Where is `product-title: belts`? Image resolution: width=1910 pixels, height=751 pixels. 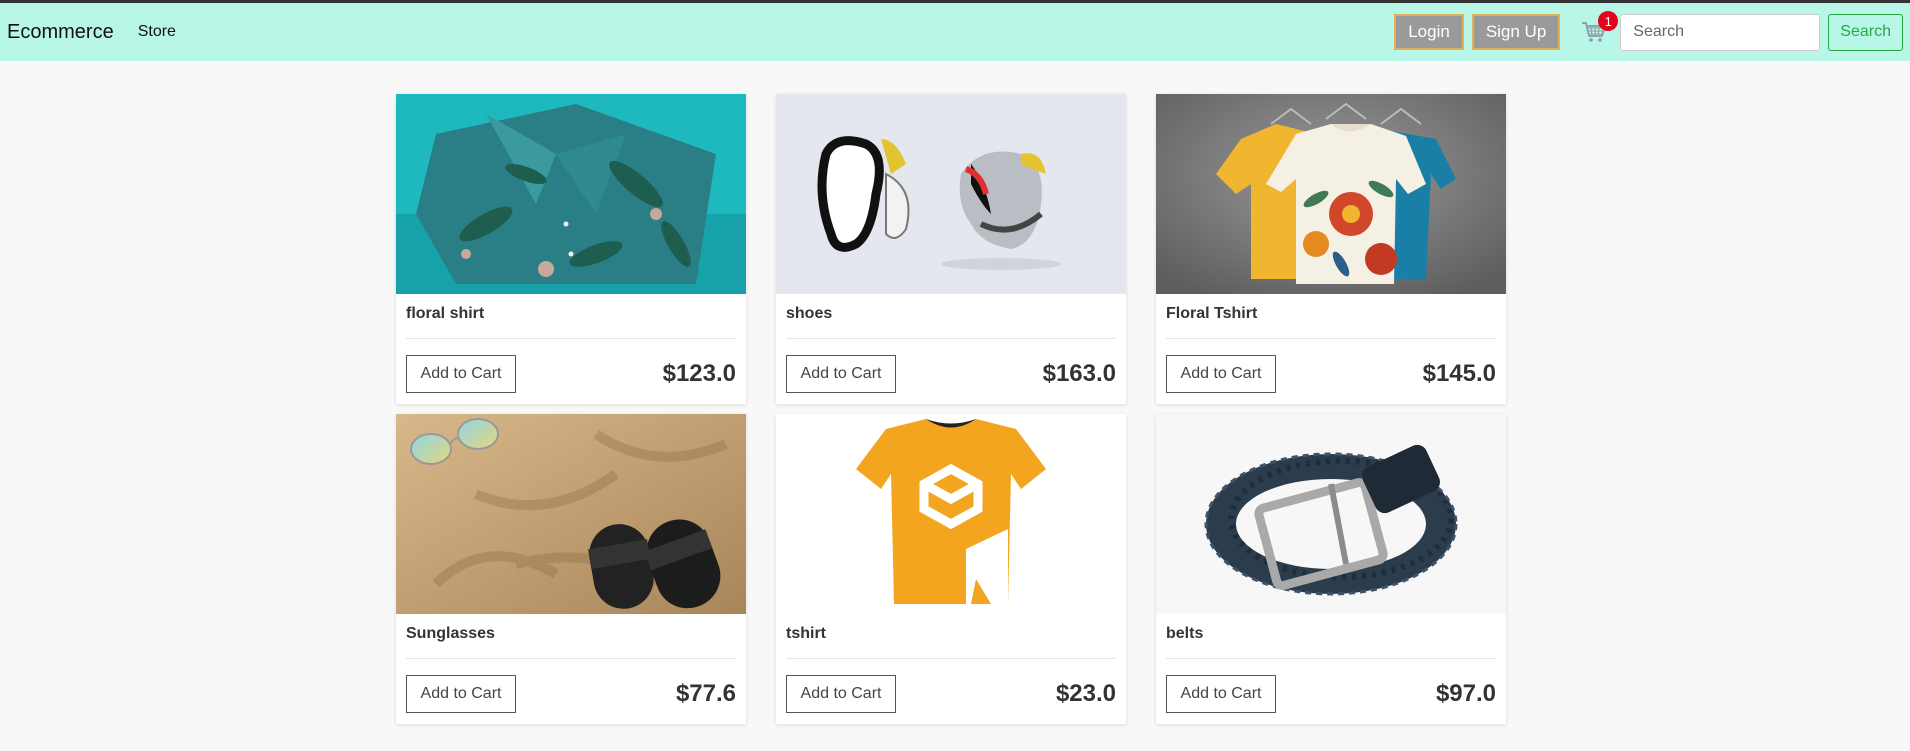 product-title: belts is located at coordinates (1185, 633).